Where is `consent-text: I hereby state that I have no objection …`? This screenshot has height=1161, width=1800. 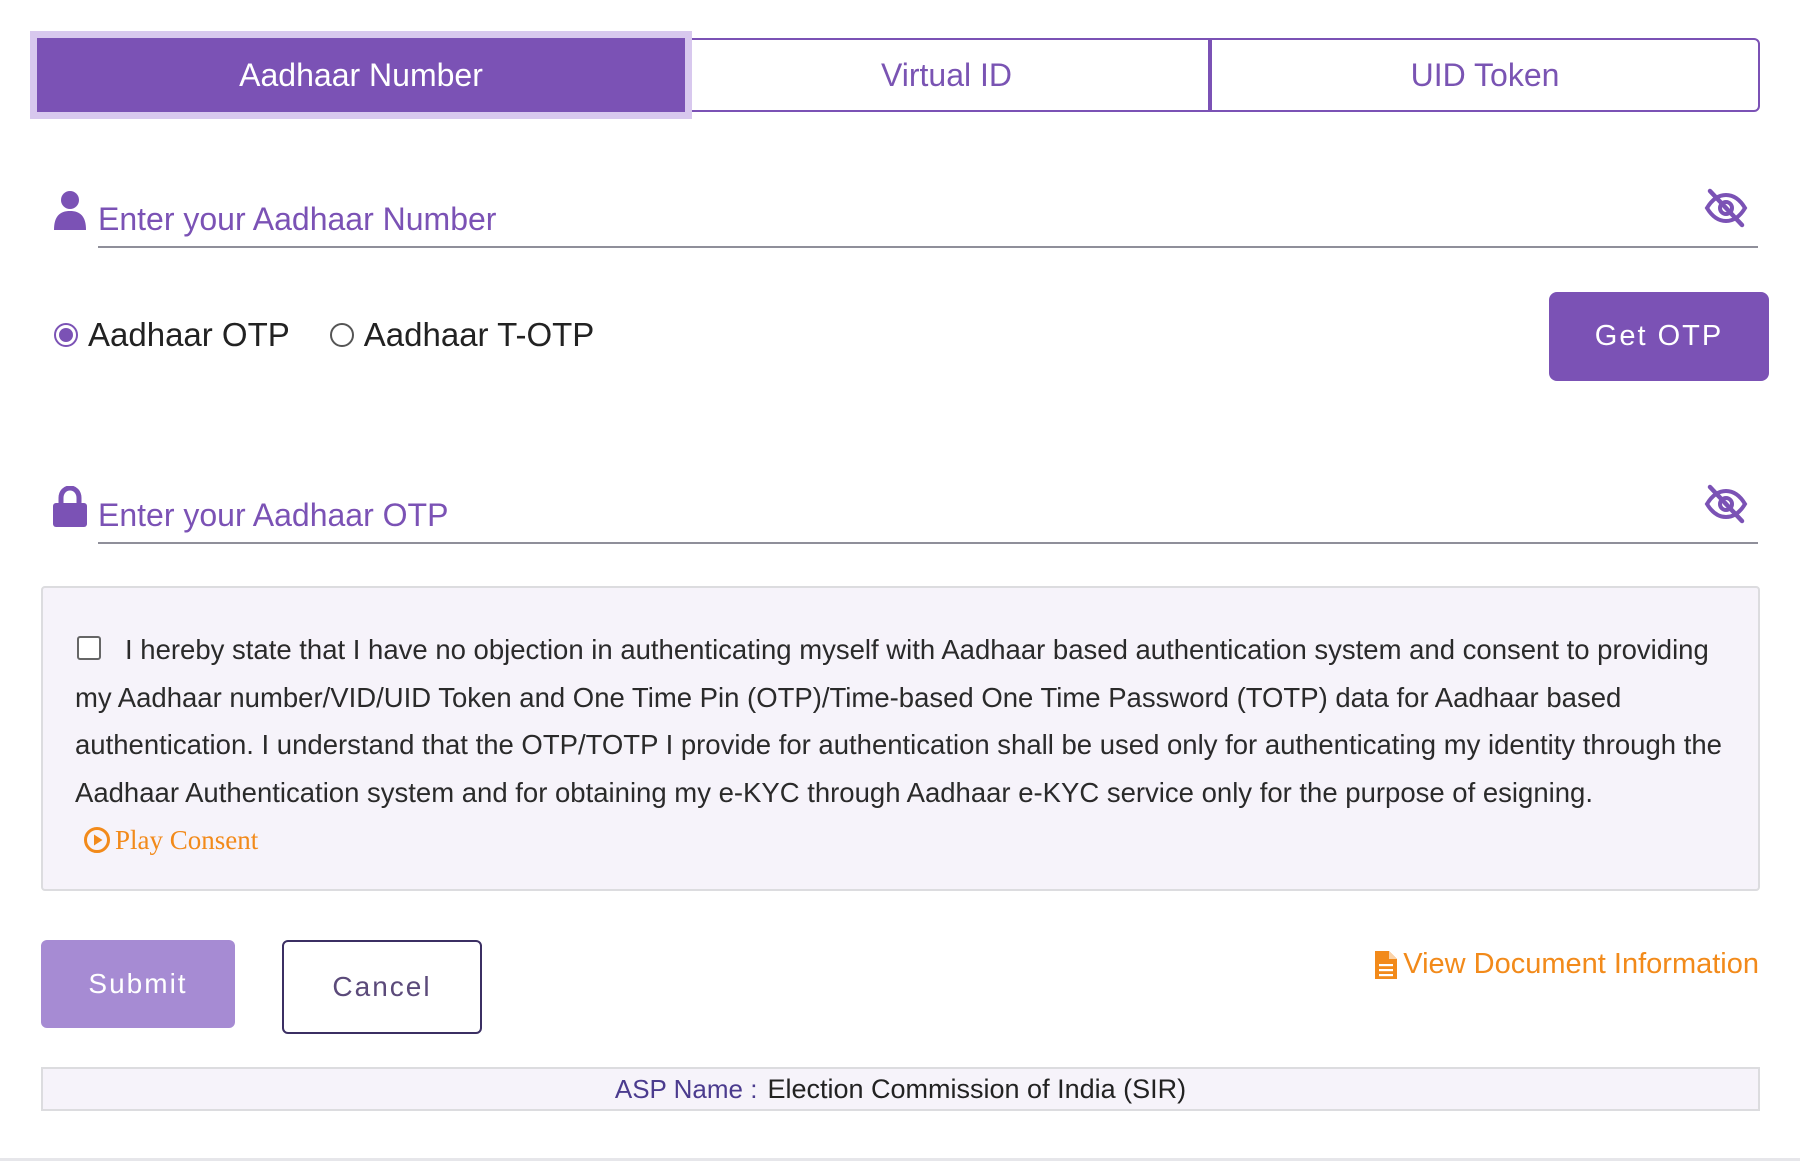
consent-text: I hereby state that I have no objection … is located at coordinates (898, 721).